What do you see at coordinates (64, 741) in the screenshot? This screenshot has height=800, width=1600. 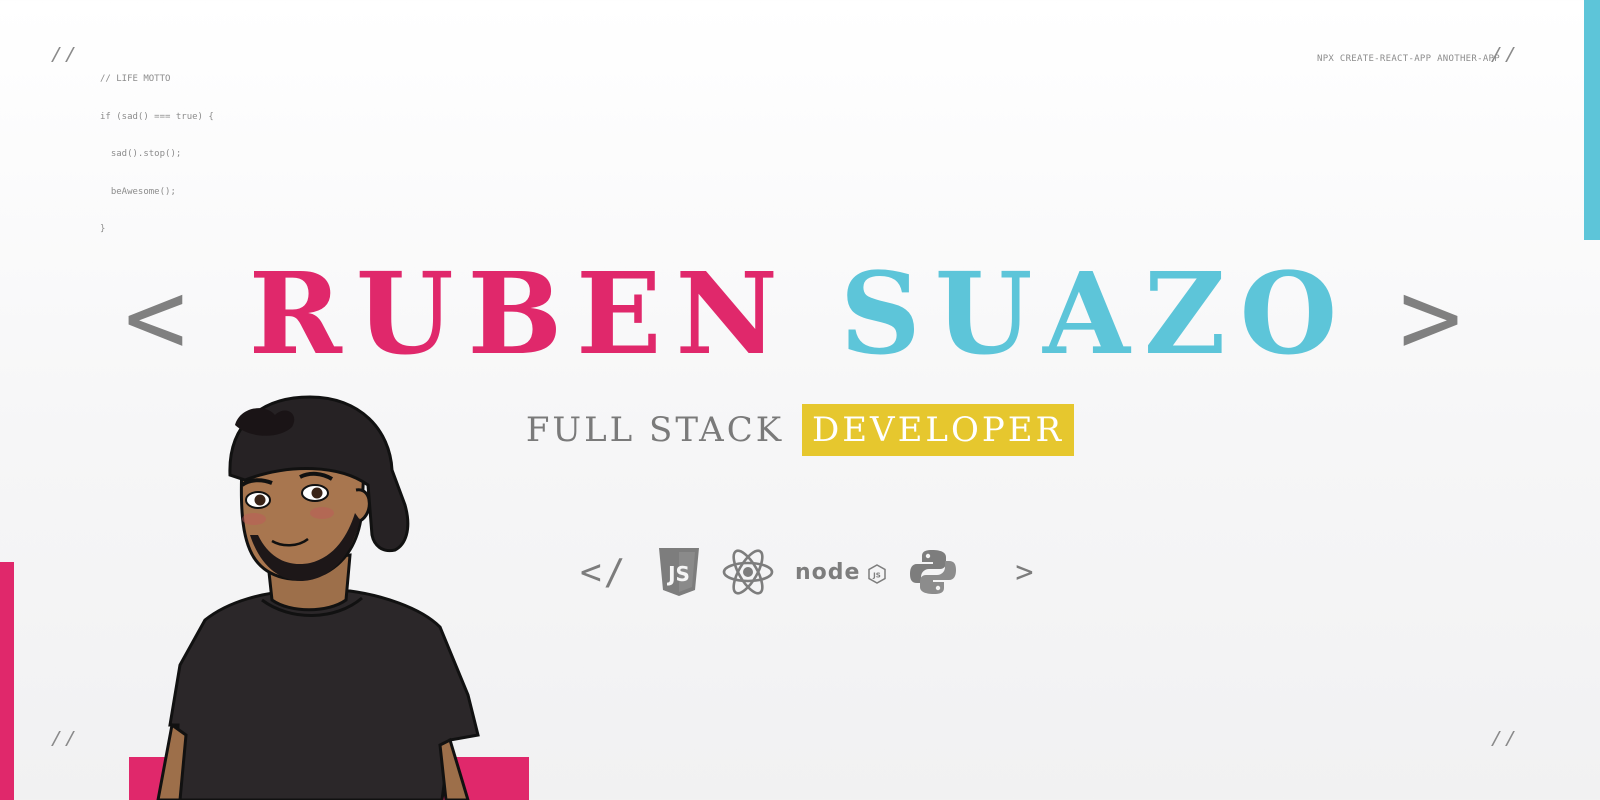 I see `corner-marker-bottom-left: //` at bounding box center [64, 741].